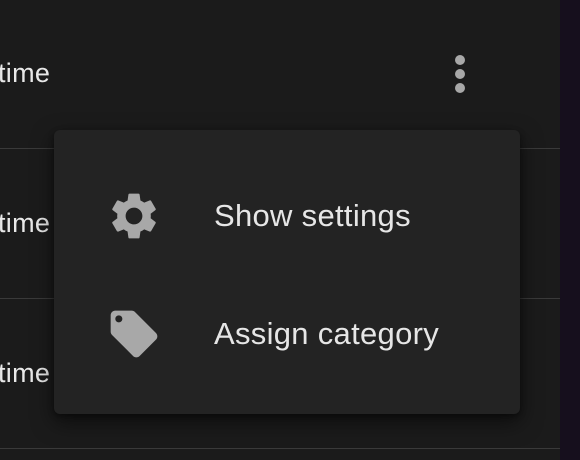  What do you see at coordinates (134, 216) in the screenshot?
I see `gear-icon` at bounding box center [134, 216].